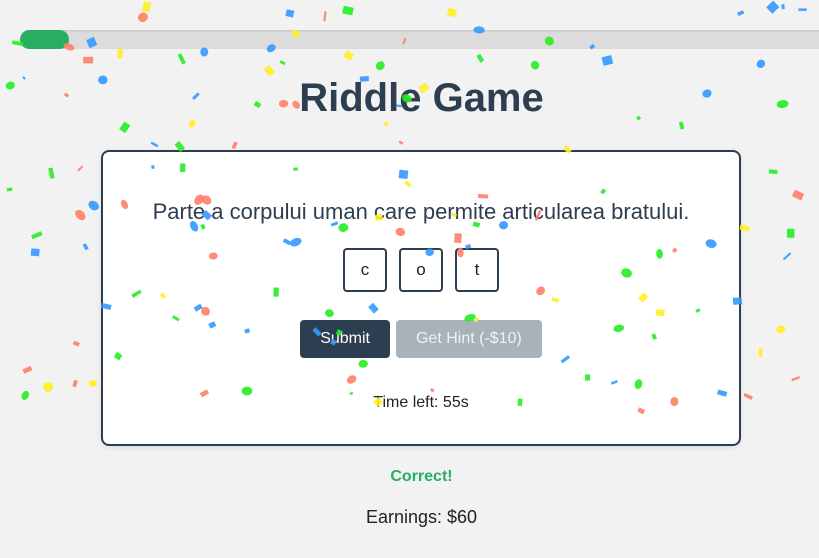 The image size is (819, 558). I want to click on letter-box-1: c, so click(365, 270).